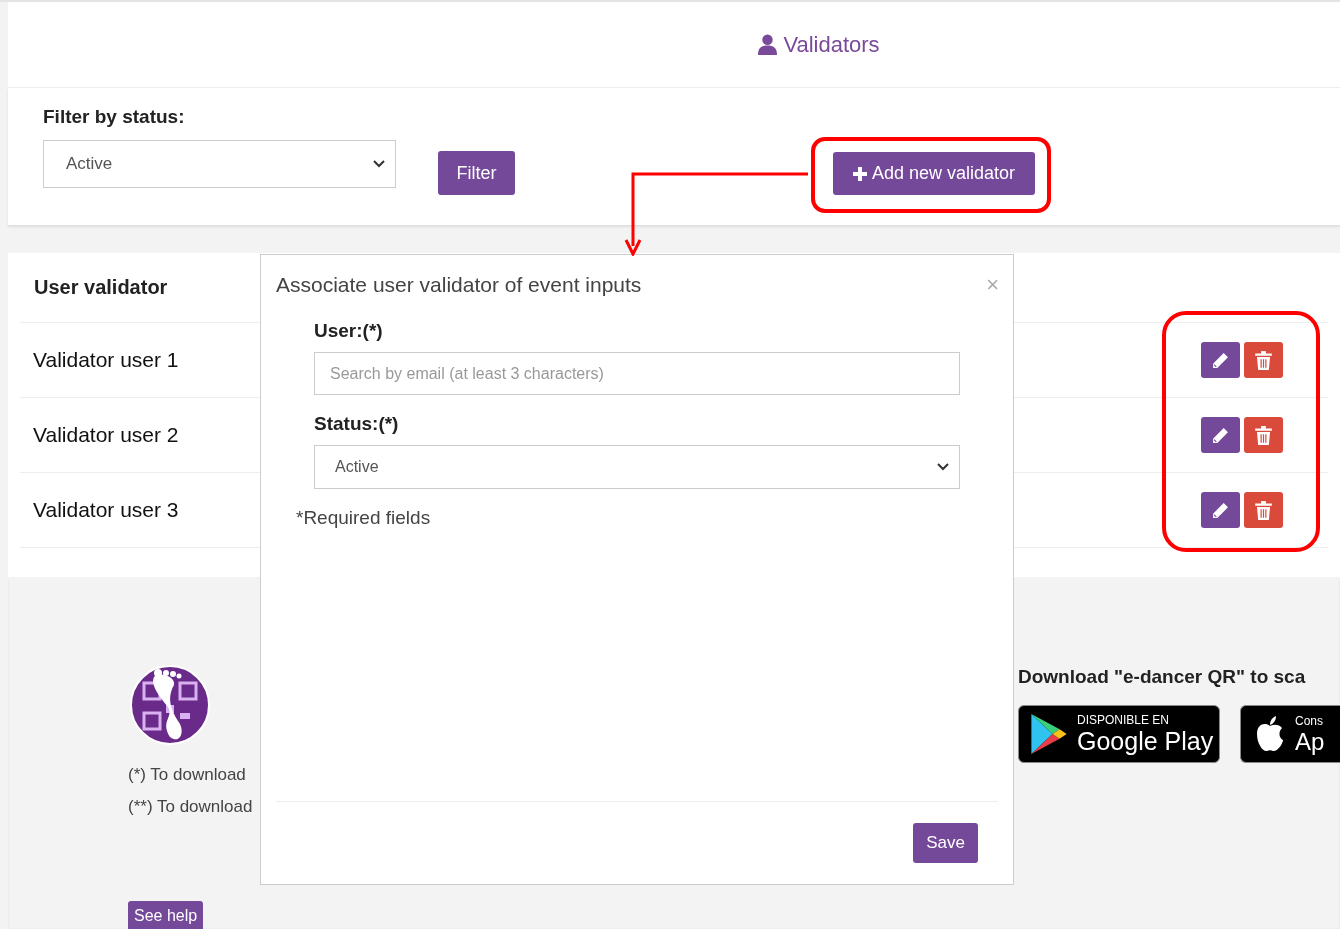 The height and width of the screenshot is (929, 1340). Describe the element at coordinates (1162, 677) in the screenshot. I see `download-heading: Download "e-dancer QR" to sca` at that location.